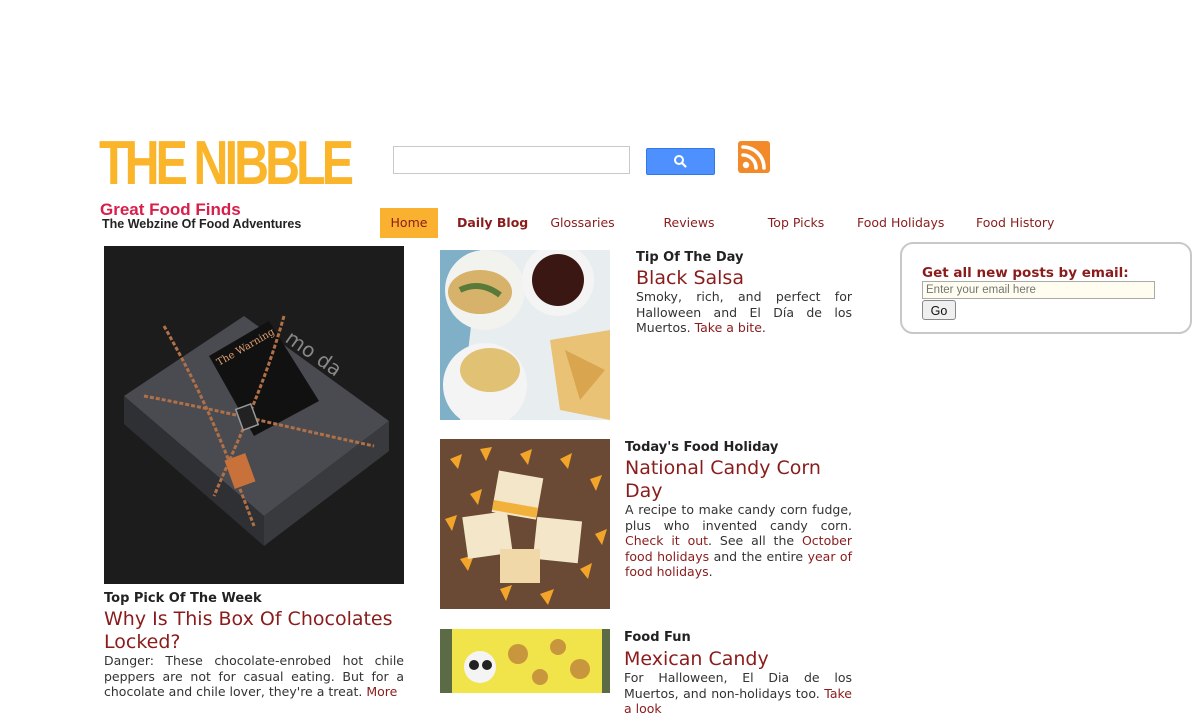 The image size is (1200, 717). Describe the element at coordinates (738, 480) in the screenshot. I see `article-2-headline: National Candy Corn Day` at that location.